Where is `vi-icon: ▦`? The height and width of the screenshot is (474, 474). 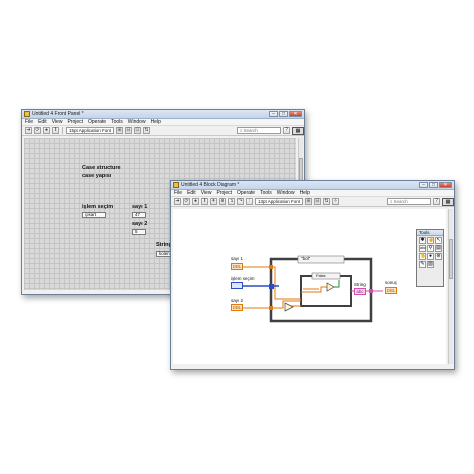 vi-icon: ▦ is located at coordinates (448, 201).